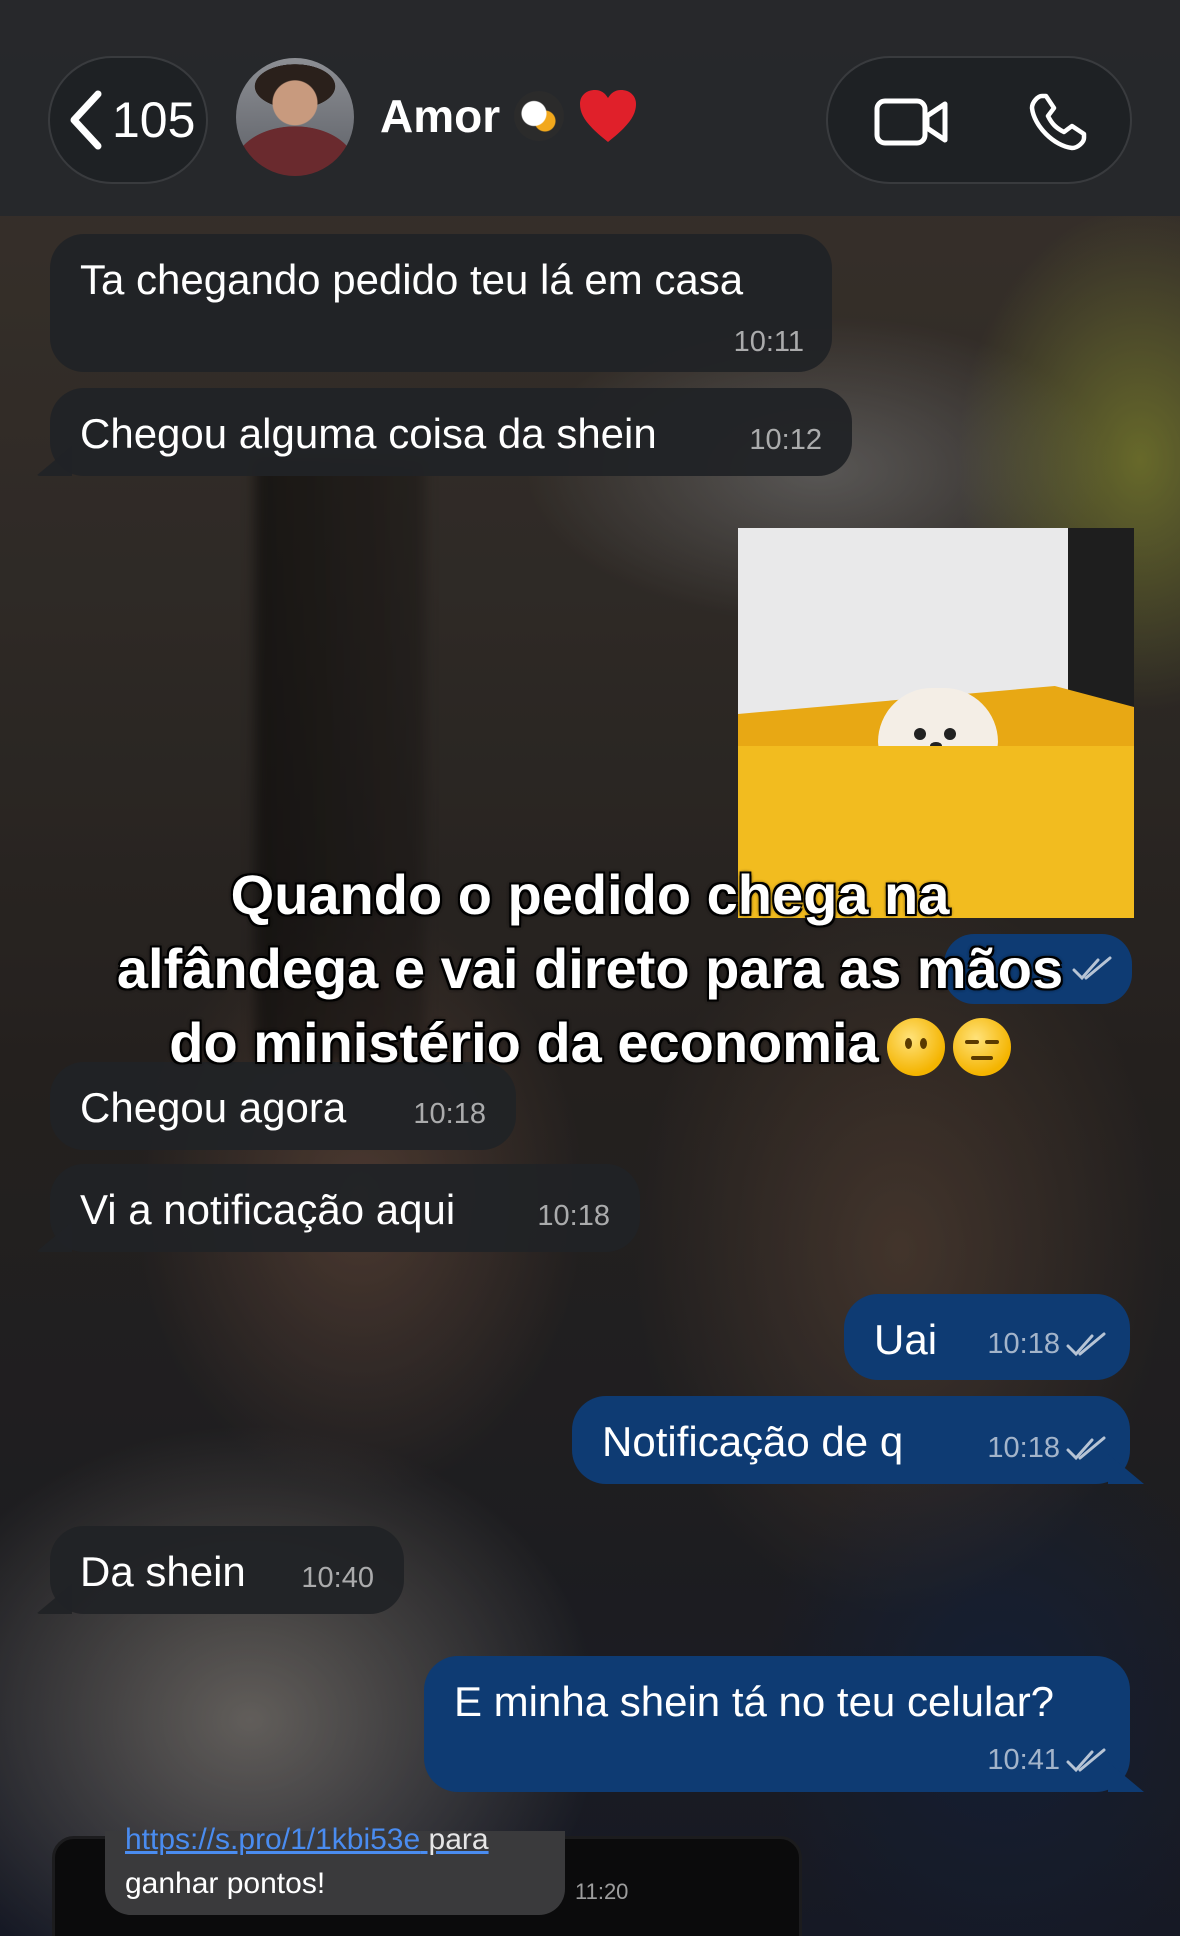  I want to click on message-incoming: Ta chegando pedido teu lá em casa 10:11, so click(441, 303).